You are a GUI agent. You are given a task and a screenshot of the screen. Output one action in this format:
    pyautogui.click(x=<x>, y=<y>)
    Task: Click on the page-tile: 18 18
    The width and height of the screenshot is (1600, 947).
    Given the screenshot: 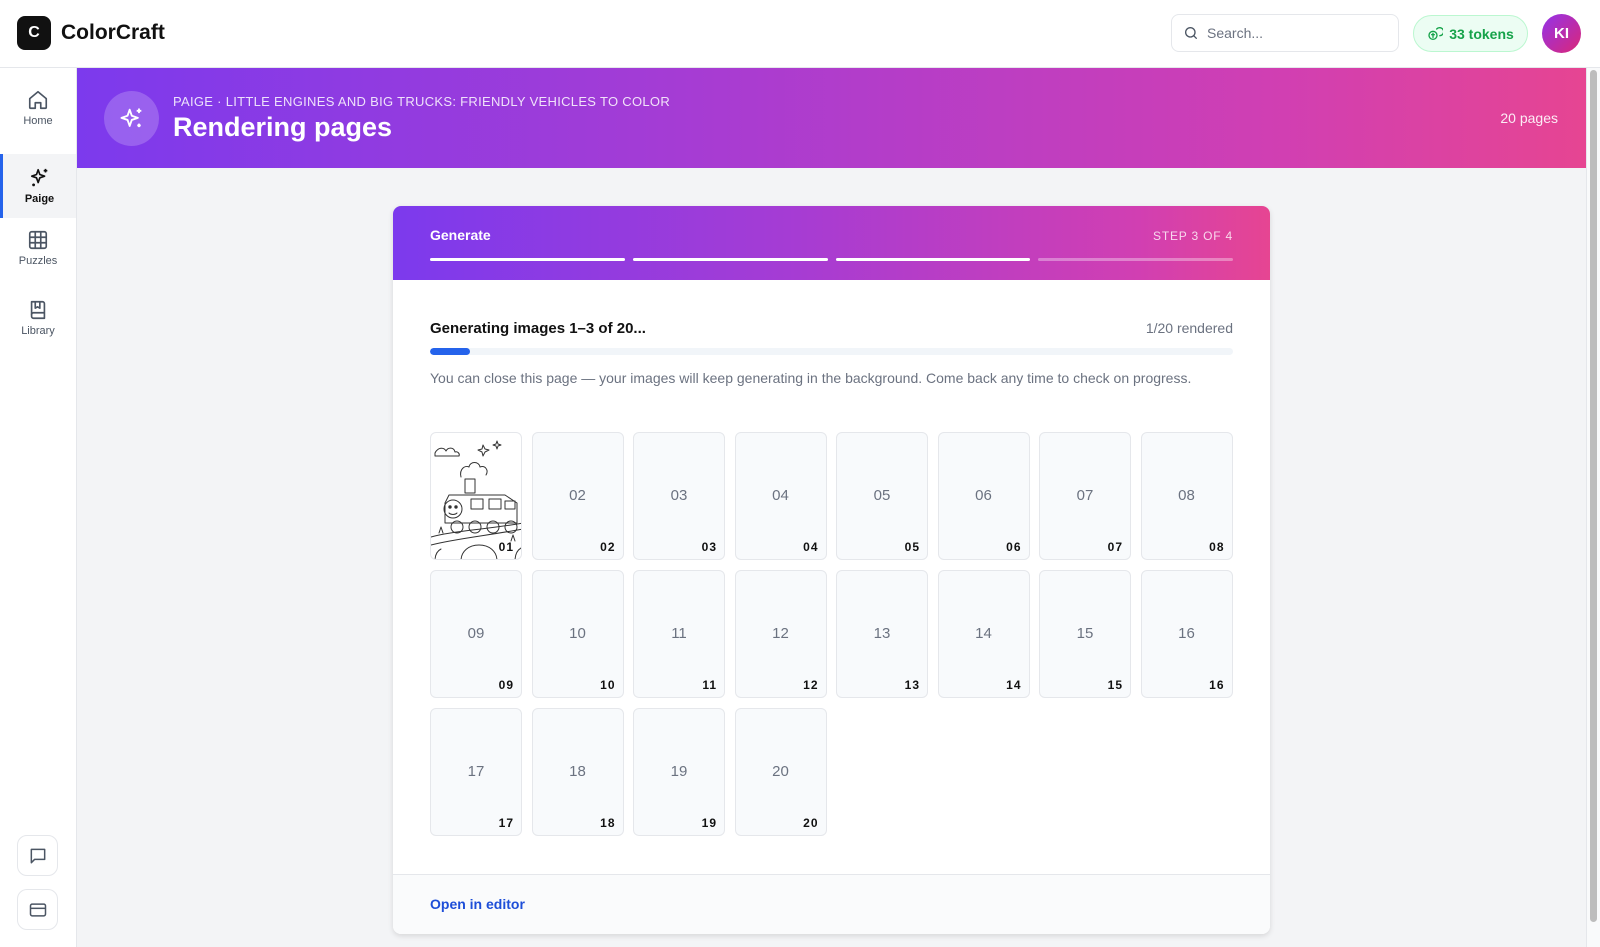 What is the action you would take?
    pyautogui.click(x=577, y=772)
    